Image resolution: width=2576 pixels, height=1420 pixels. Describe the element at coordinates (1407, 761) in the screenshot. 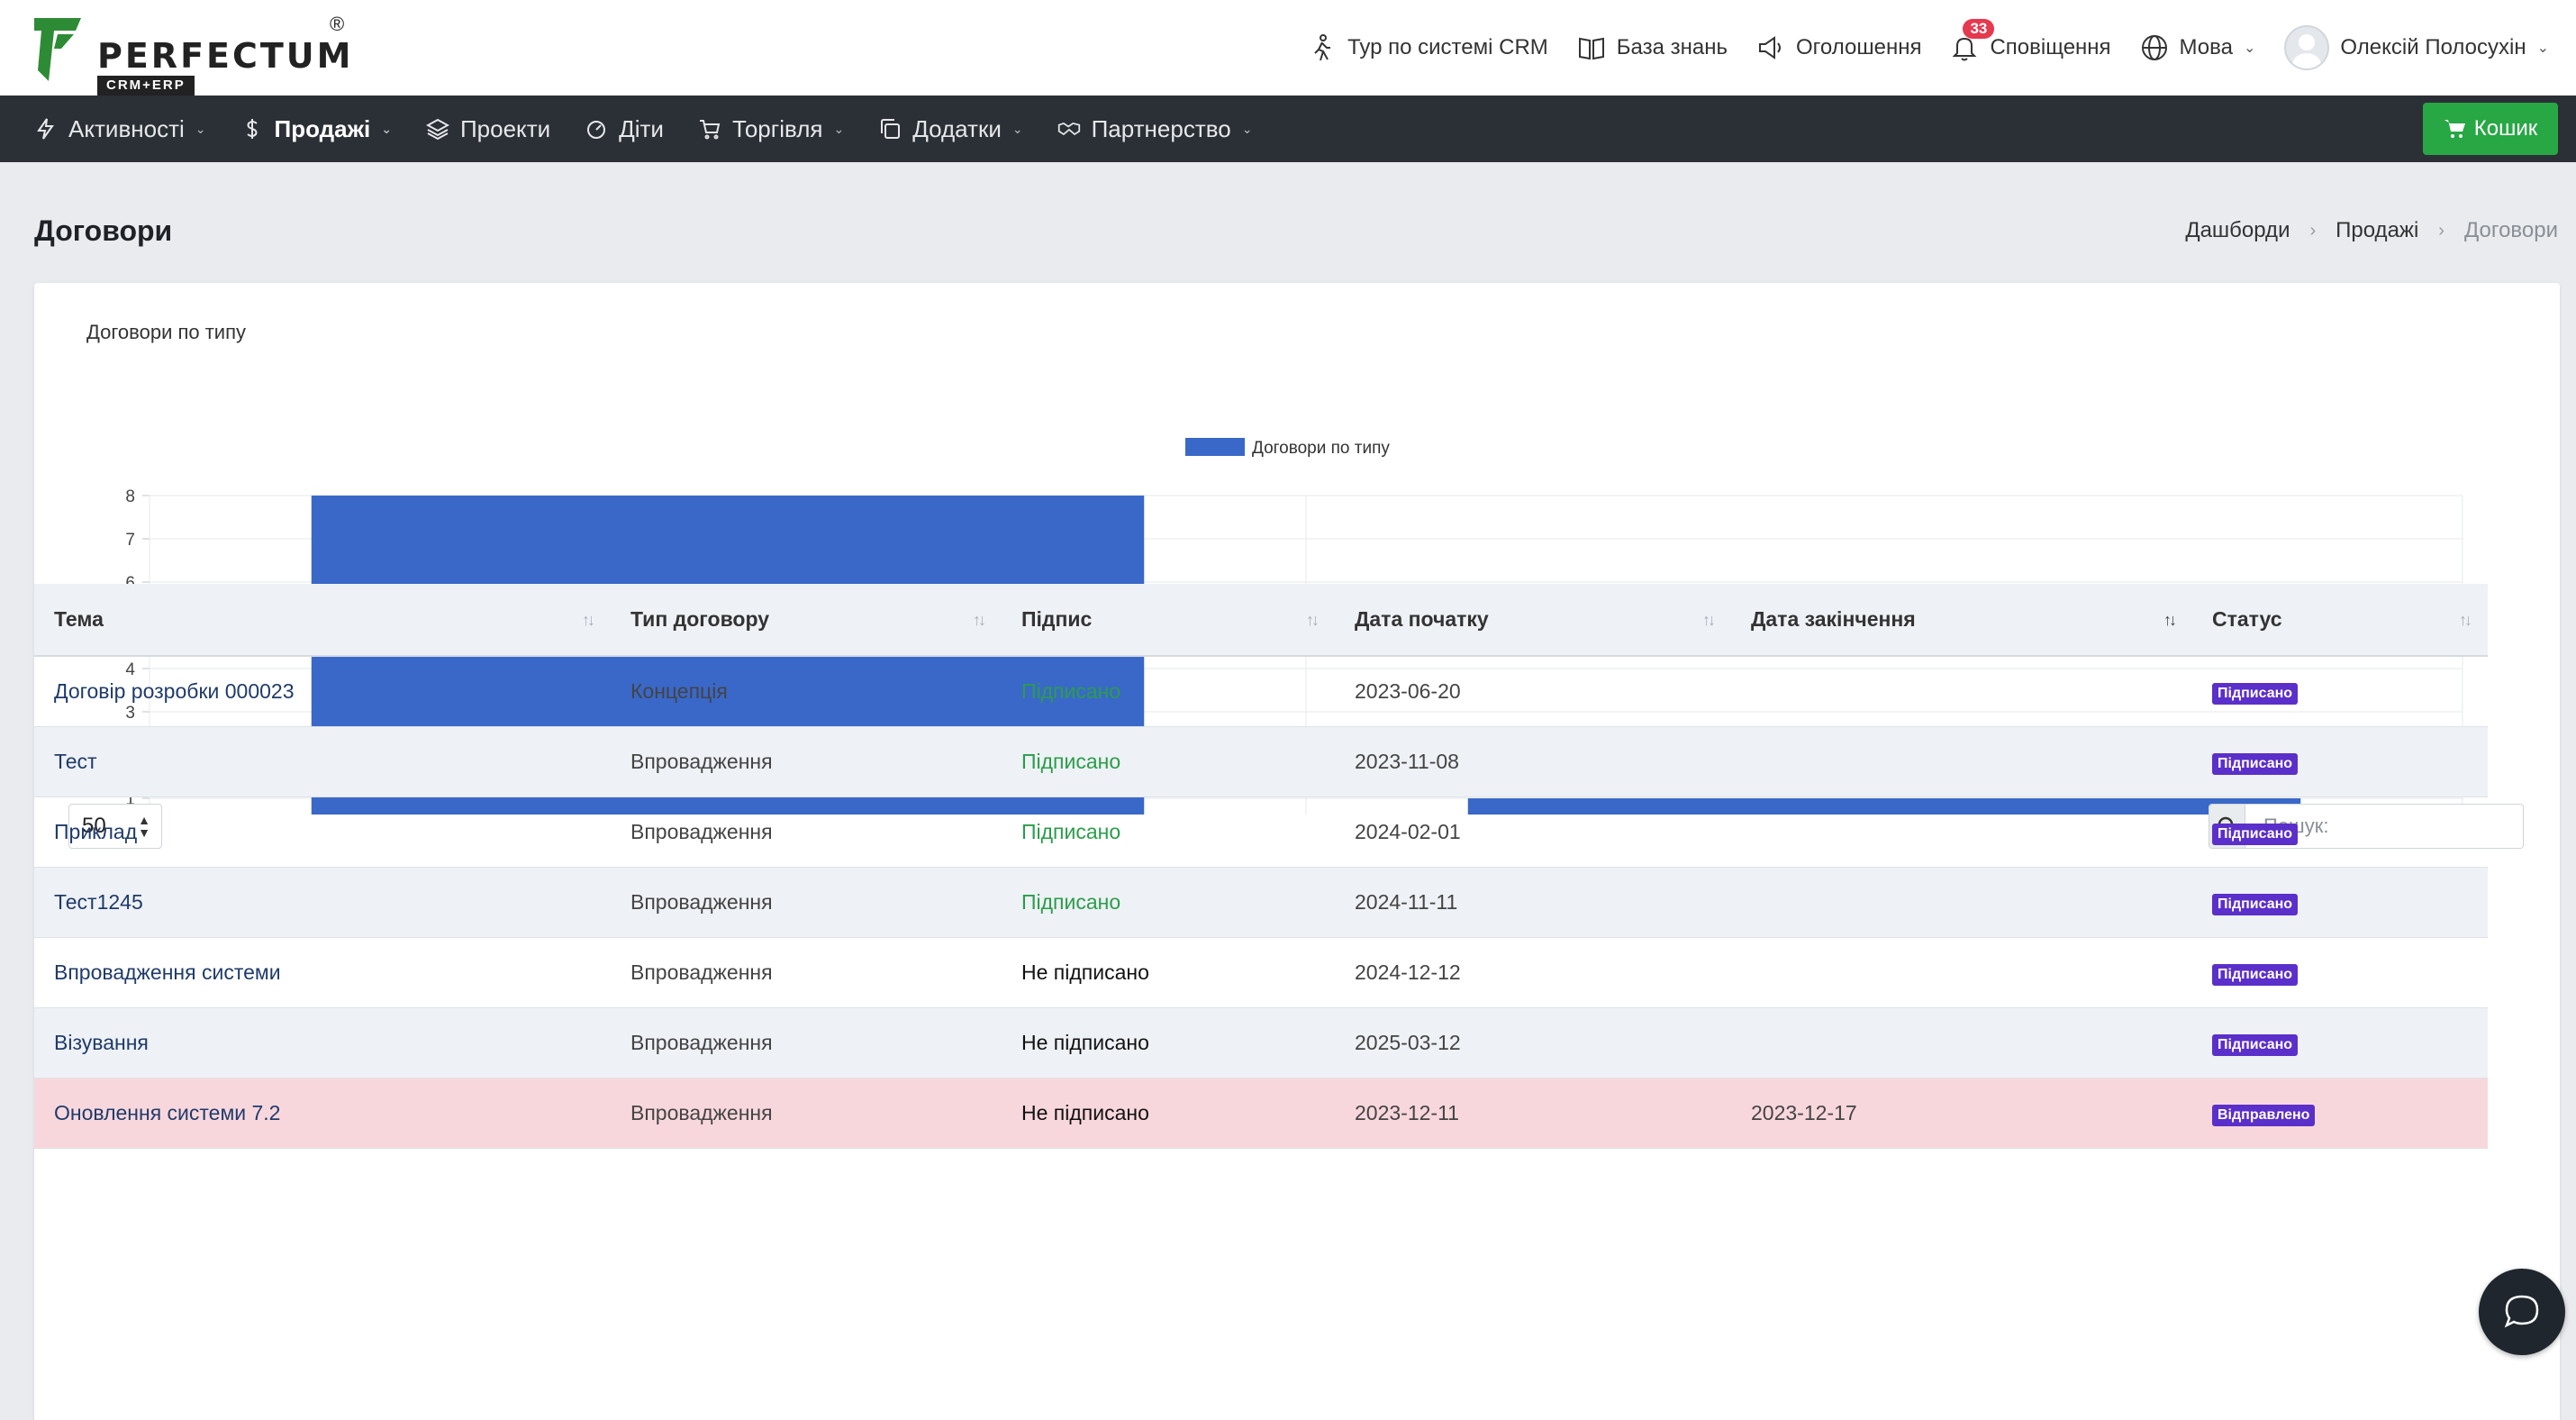

I see `cell-start-date: 2023-11-08` at that location.